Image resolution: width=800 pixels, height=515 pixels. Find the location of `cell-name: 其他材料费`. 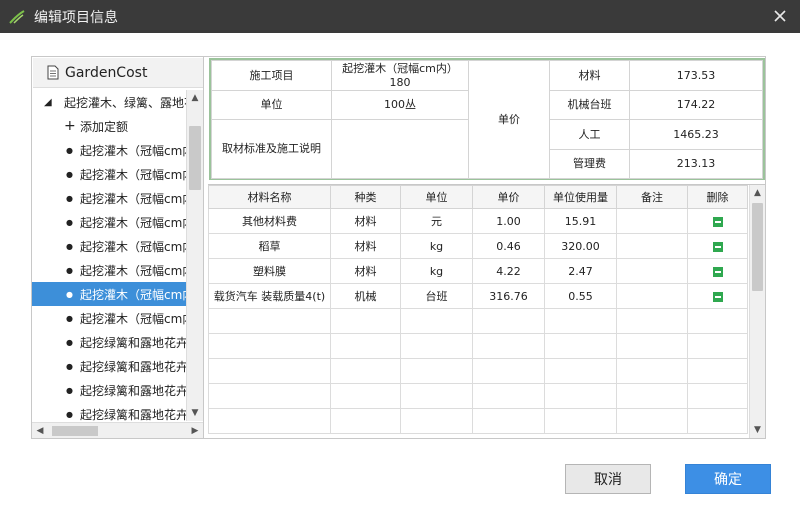

cell-name: 其他材料费 is located at coordinates (269, 221).